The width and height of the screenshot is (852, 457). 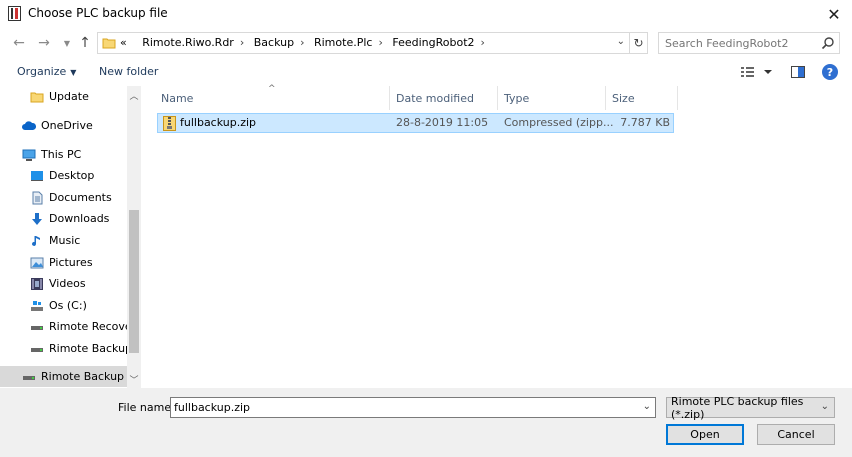 I want to click on change-view-icon, so click(x=757, y=72).